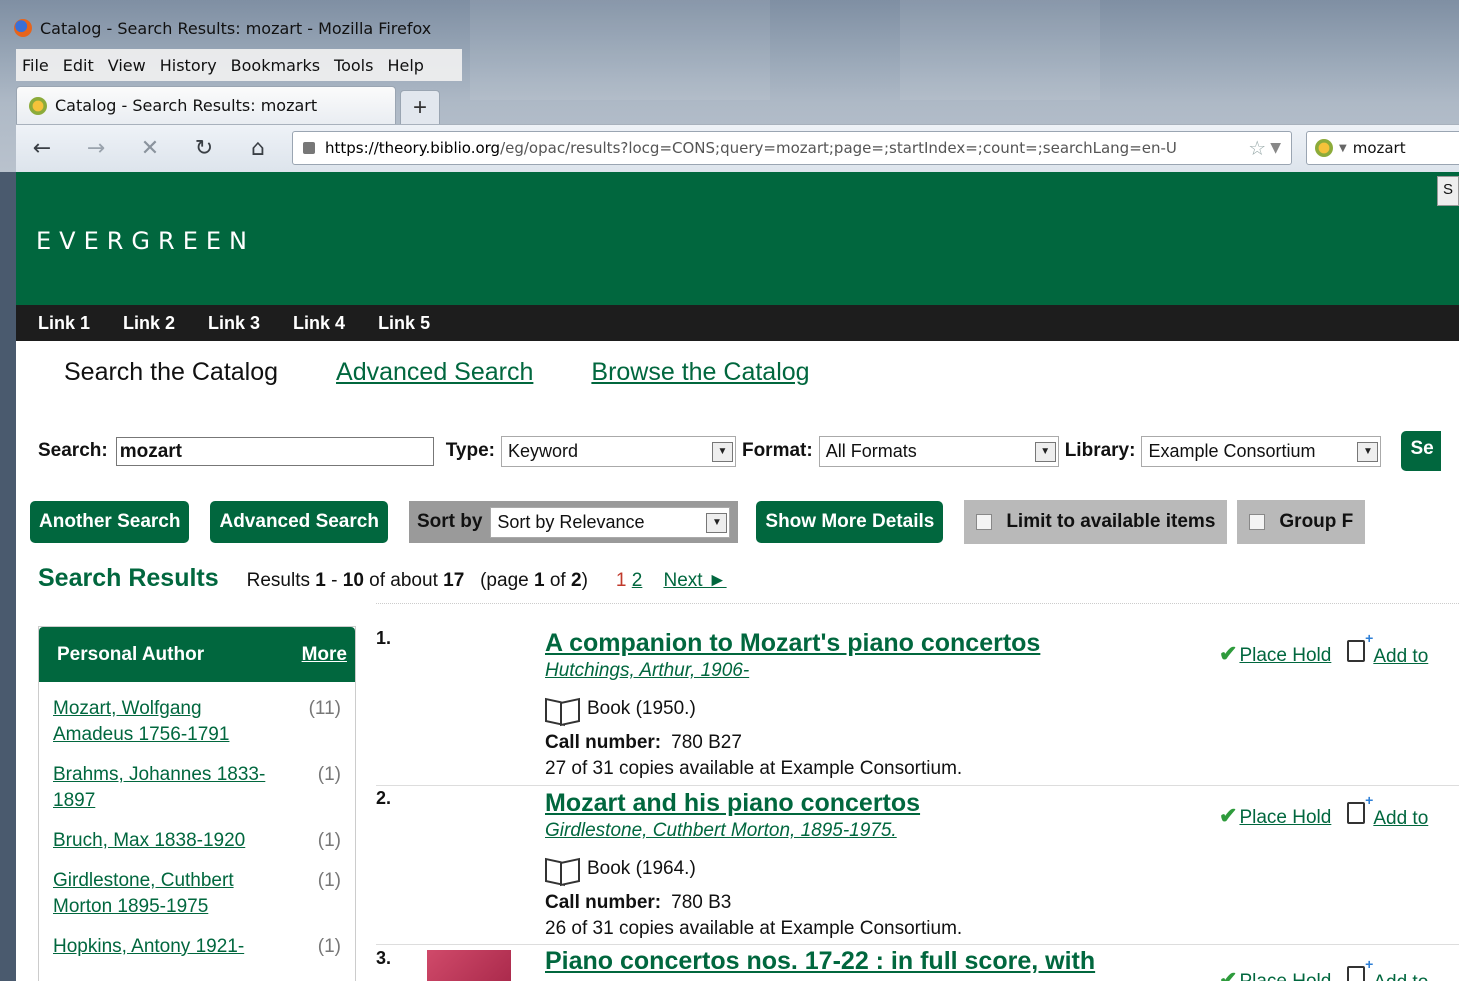 The height and width of the screenshot is (981, 1459). Describe the element at coordinates (1096, 522) in the screenshot. I see `limit-available-toggle: Limit to available items` at that location.